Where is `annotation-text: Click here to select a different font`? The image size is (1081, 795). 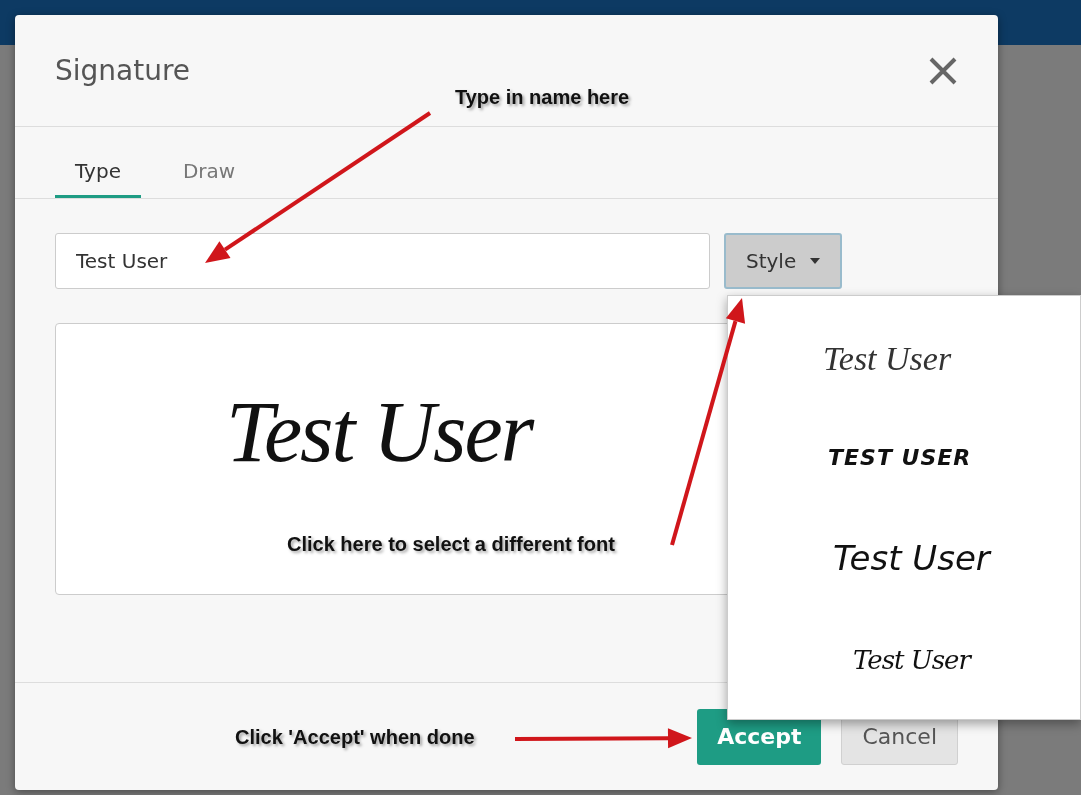
annotation-text: Click here to select a different font is located at coordinates (451, 544).